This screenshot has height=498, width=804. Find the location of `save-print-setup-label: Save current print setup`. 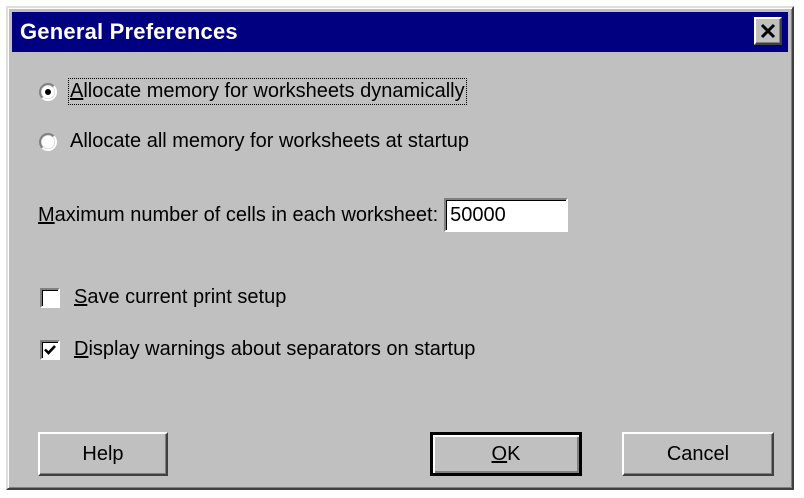

save-print-setup-label: Save current print setup is located at coordinates (180, 297).